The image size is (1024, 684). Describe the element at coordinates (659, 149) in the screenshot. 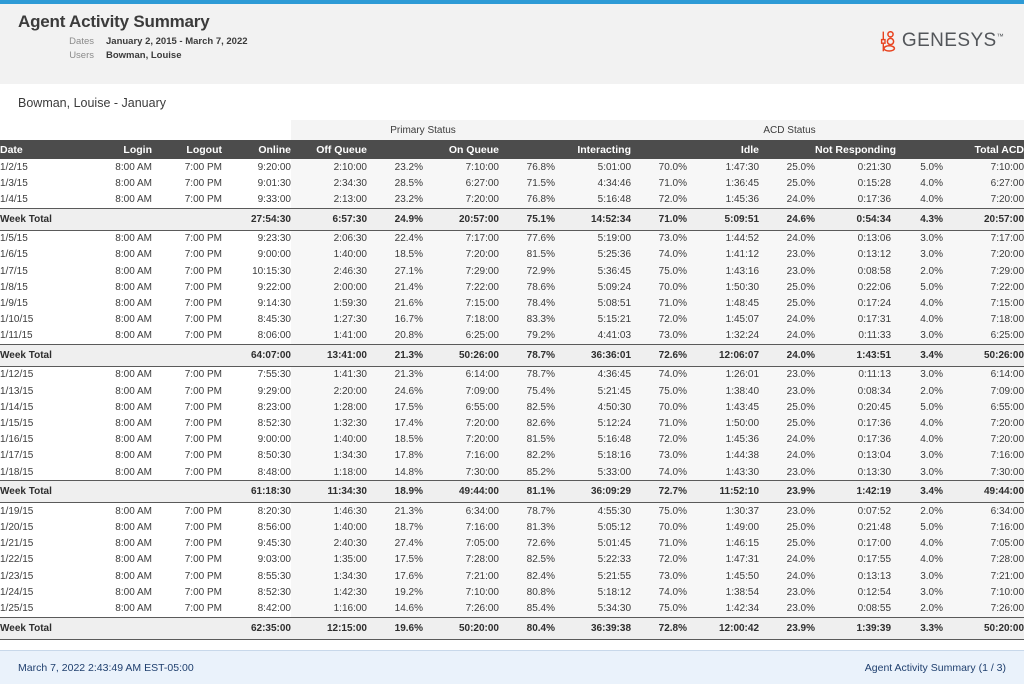

I see `column-header-int_pct` at that location.